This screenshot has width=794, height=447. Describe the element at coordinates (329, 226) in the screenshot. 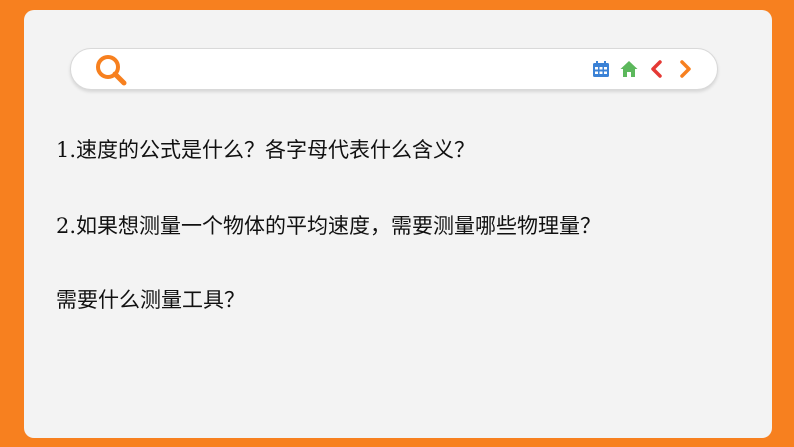

I see `question-2: 2.如果想测量一个物体的平均速度，需要测量哪些物理量？` at that location.